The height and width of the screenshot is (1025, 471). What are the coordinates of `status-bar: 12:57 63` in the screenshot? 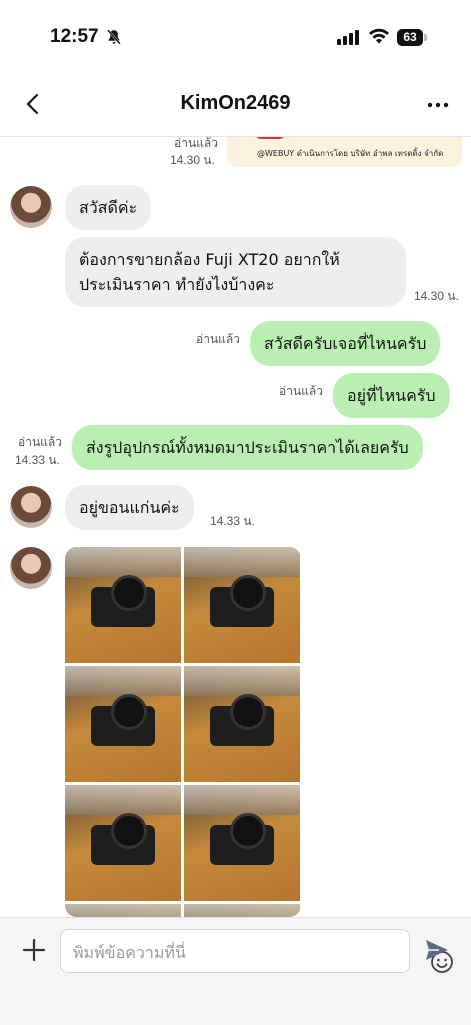 It's located at (235, 39).